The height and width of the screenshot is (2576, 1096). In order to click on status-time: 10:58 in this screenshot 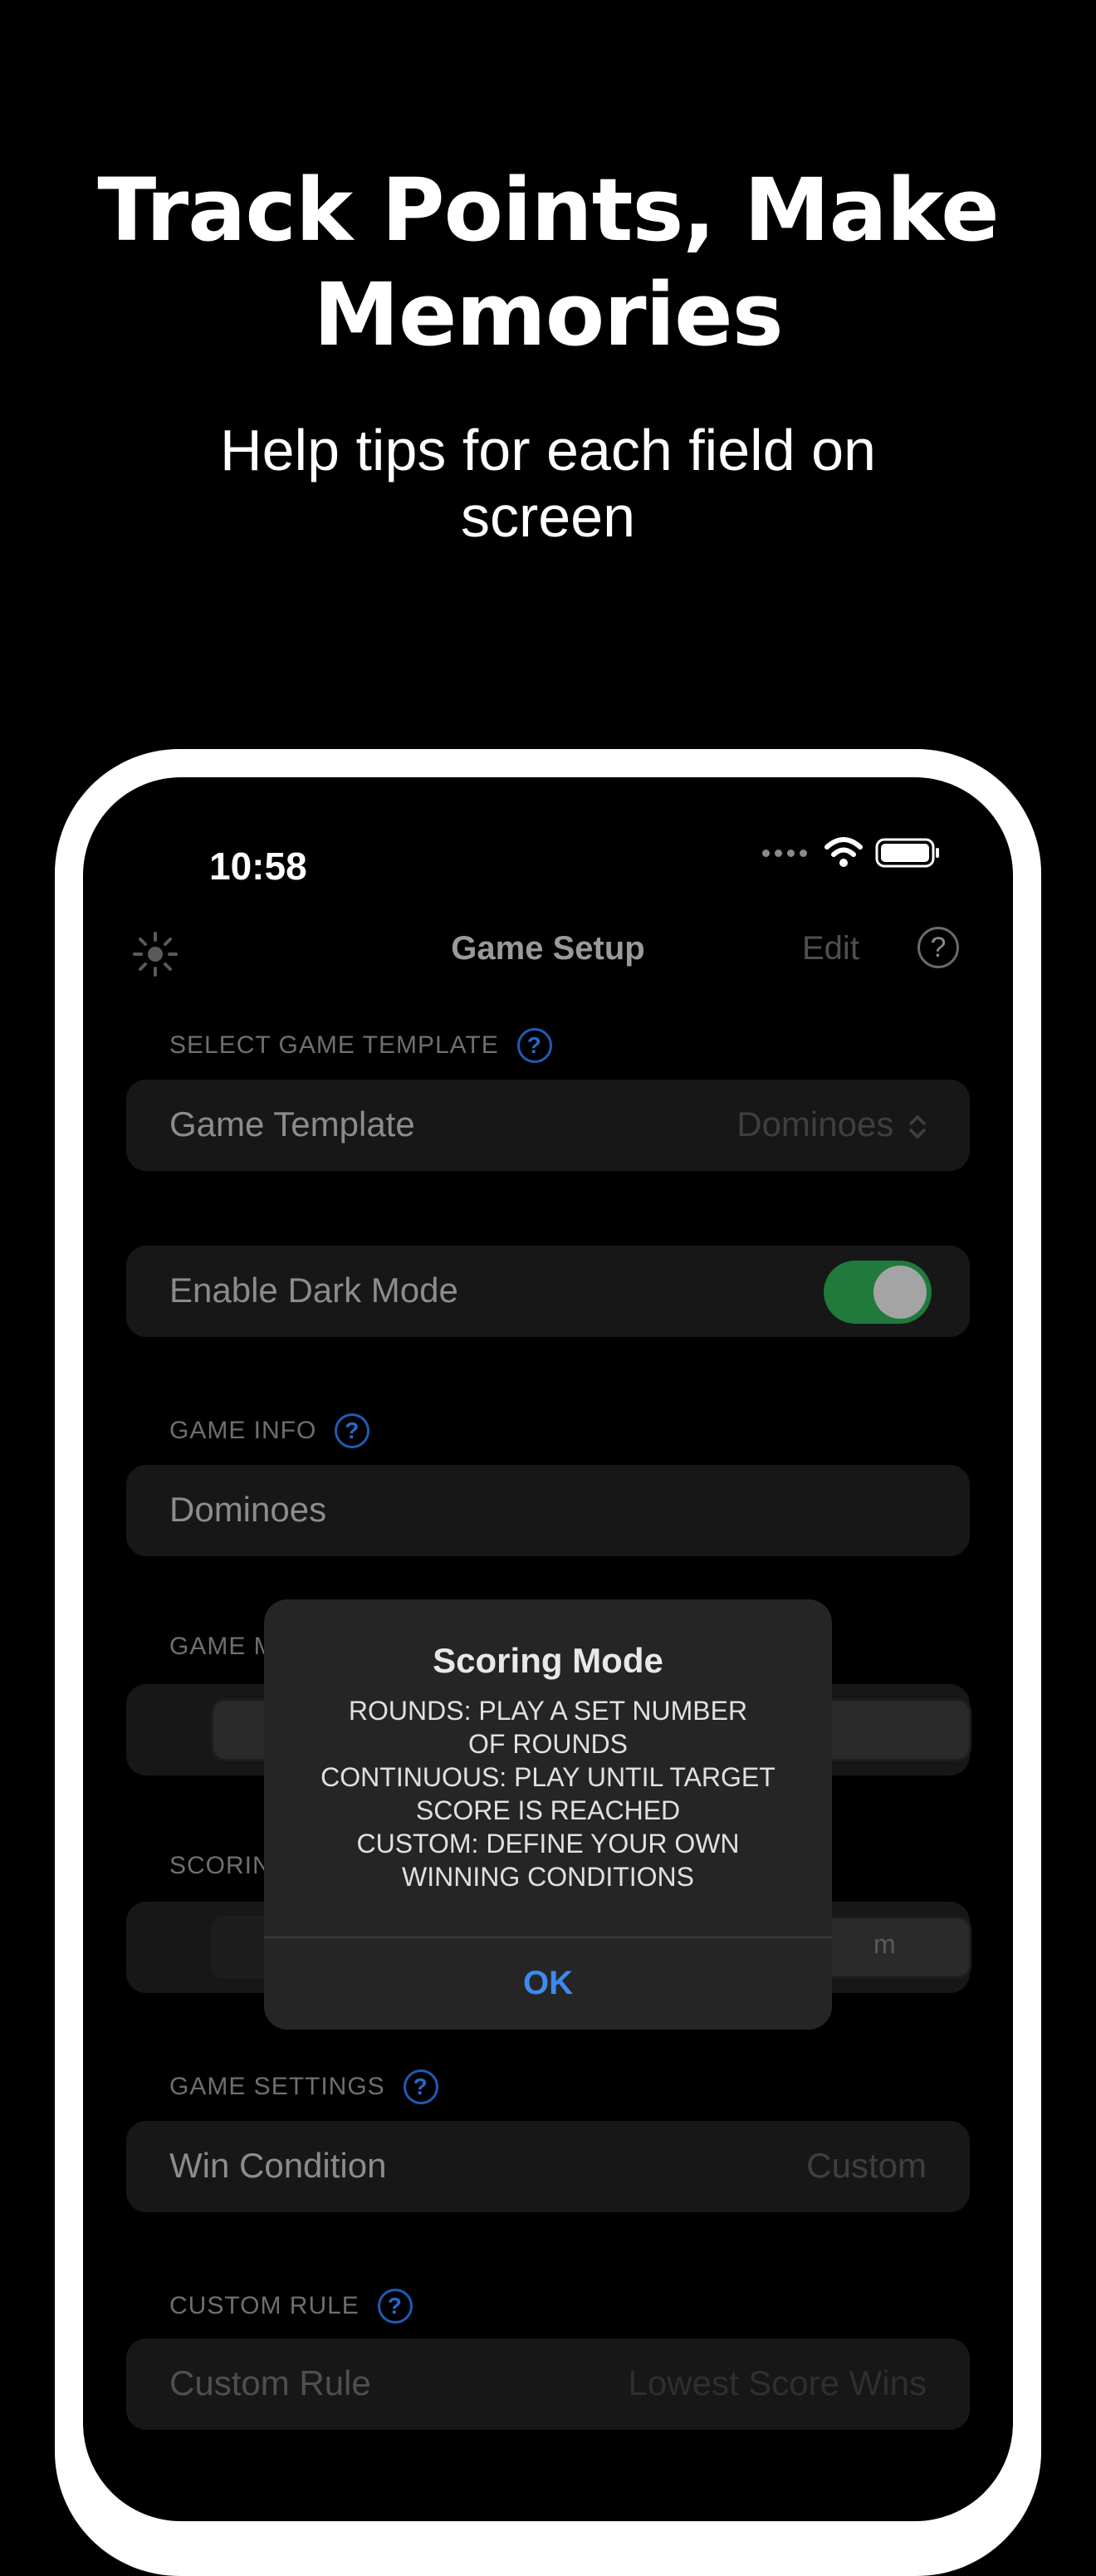, I will do `click(258, 867)`.